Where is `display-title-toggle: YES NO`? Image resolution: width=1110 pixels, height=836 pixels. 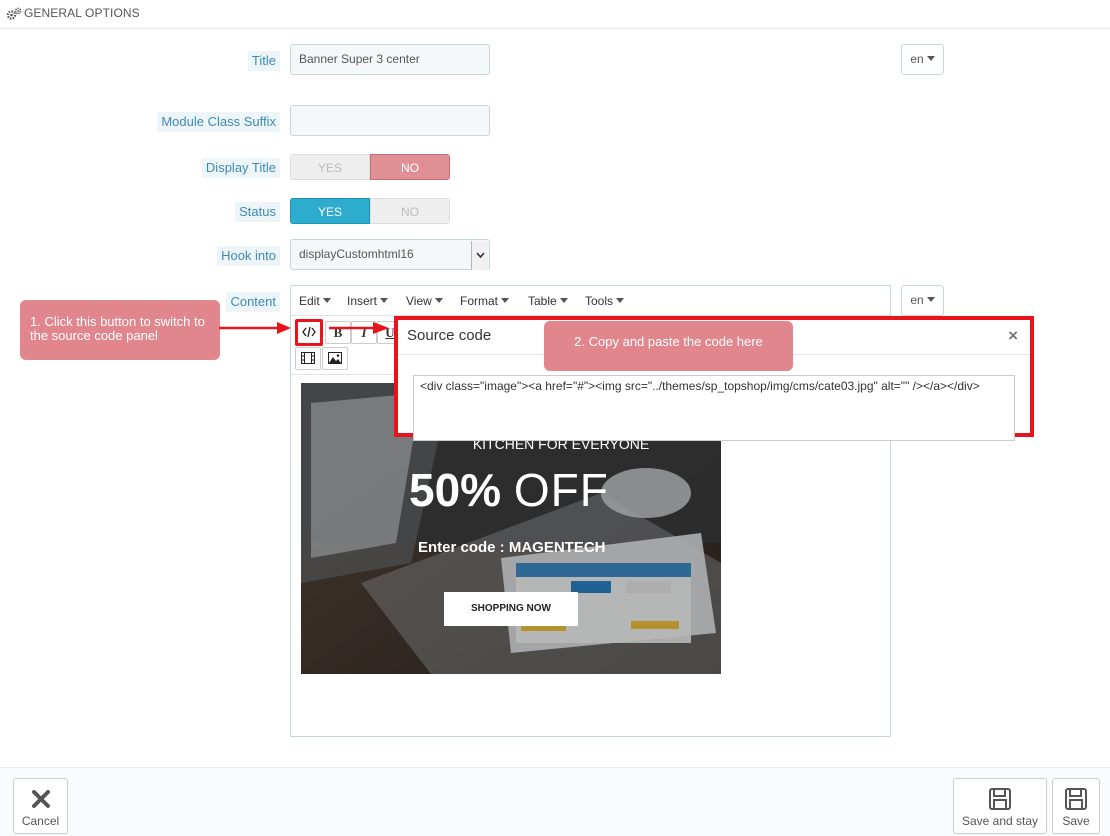 display-title-toggle: YES NO is located at coordinates (370, 167).